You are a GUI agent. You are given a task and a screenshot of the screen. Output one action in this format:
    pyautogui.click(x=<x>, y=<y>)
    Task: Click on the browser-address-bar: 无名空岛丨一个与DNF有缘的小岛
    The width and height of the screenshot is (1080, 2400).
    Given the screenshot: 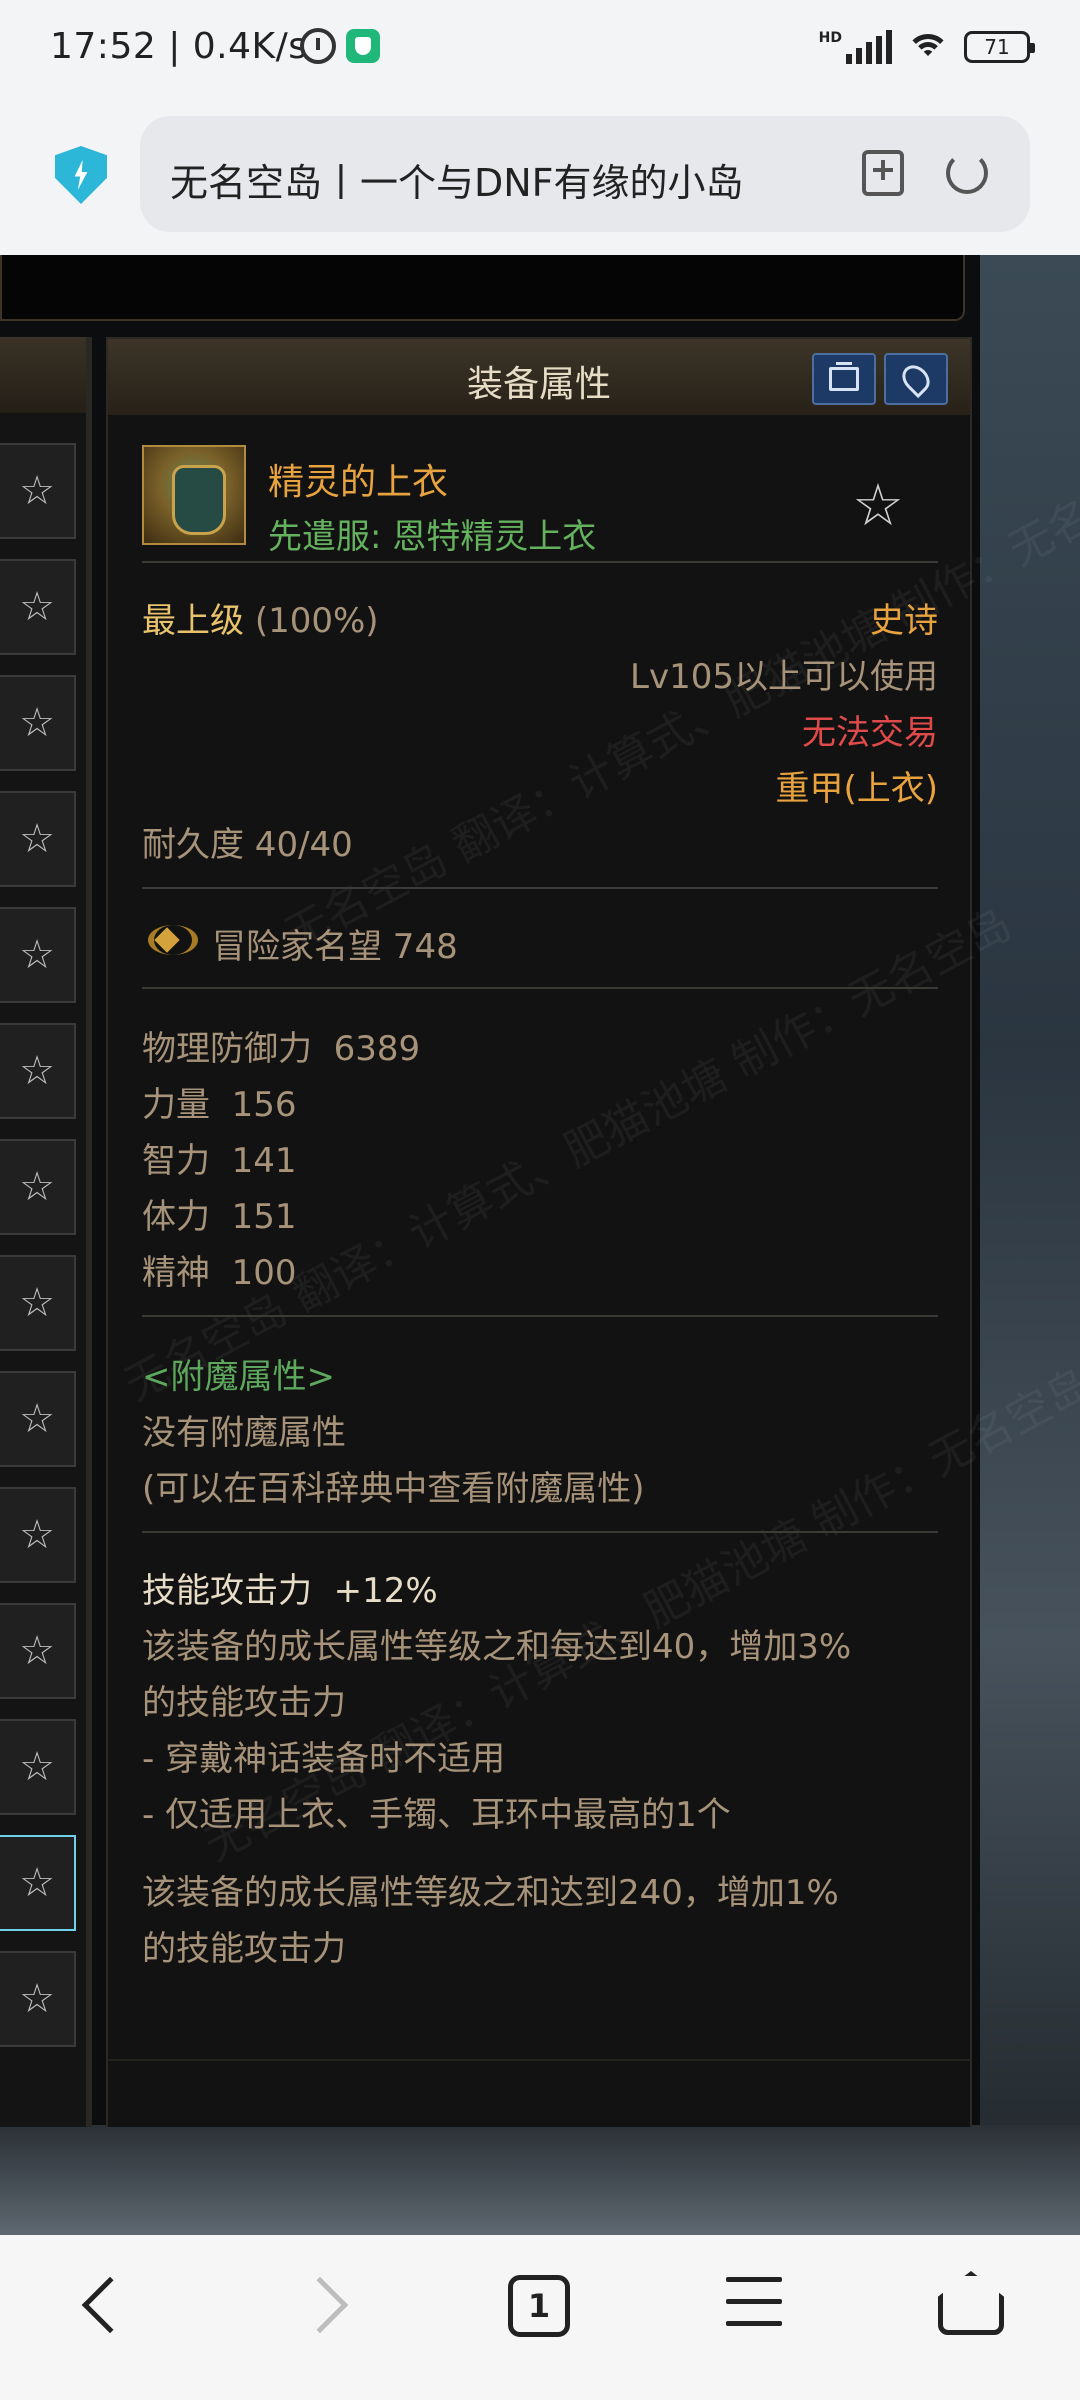 What is the action you would take?
    pyautogui.click(x=540, y=177)
    